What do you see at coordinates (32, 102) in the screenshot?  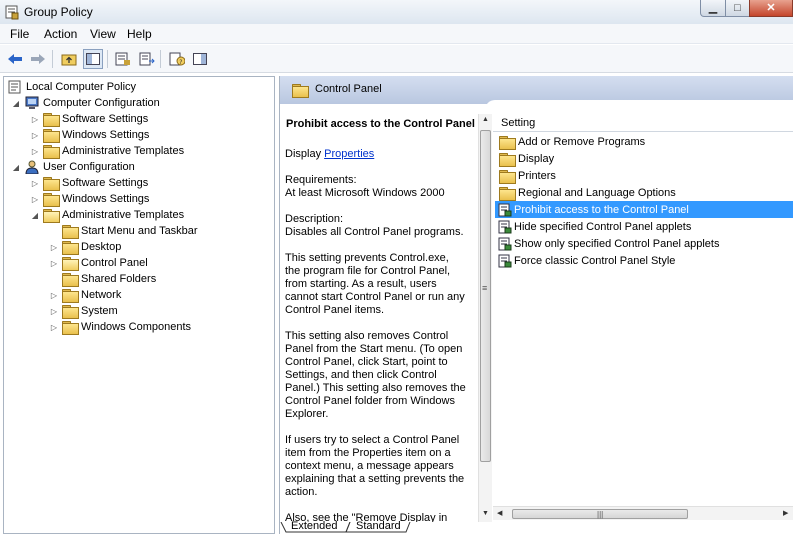 I see `computer-icon` at bounding box center [32, 102].